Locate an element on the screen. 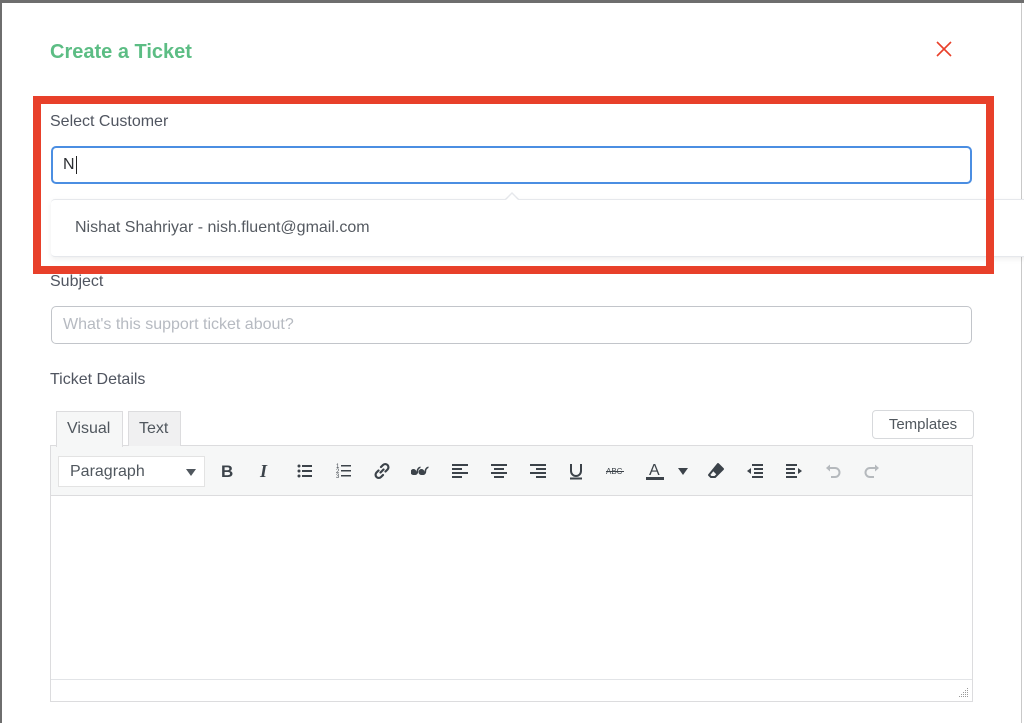  text-color-button: A is located at coordinates (655, 471).